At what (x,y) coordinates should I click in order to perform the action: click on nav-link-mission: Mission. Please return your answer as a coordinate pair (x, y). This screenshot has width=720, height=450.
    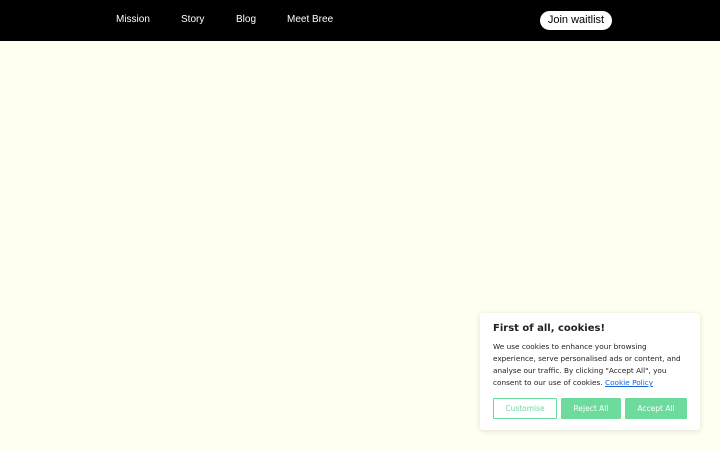
    Looking at the image, I should click on (133, 20).